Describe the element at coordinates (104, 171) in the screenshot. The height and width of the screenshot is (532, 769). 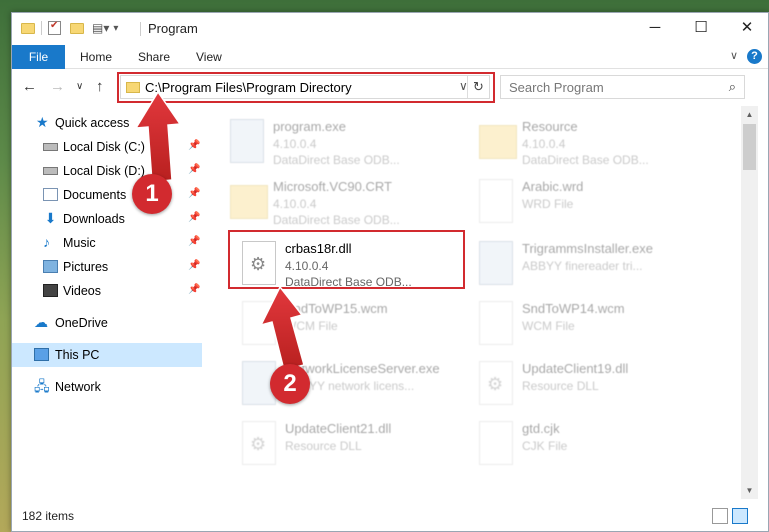
I see `sidebar-item-label: Local Disk (D:)` at that location.